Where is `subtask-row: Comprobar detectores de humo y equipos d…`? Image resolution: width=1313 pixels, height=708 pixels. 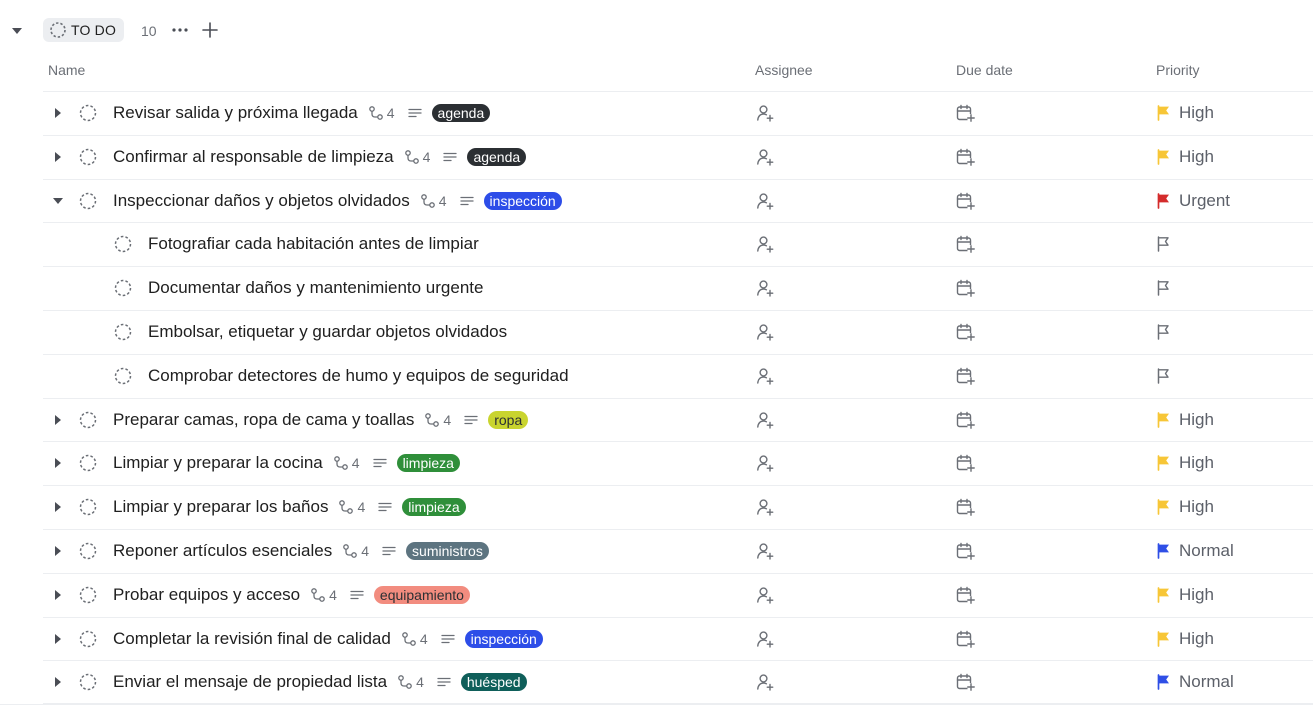
subtask-row: Comprobar detectores de humo y equipos d… is located at coordinates (678, 375).